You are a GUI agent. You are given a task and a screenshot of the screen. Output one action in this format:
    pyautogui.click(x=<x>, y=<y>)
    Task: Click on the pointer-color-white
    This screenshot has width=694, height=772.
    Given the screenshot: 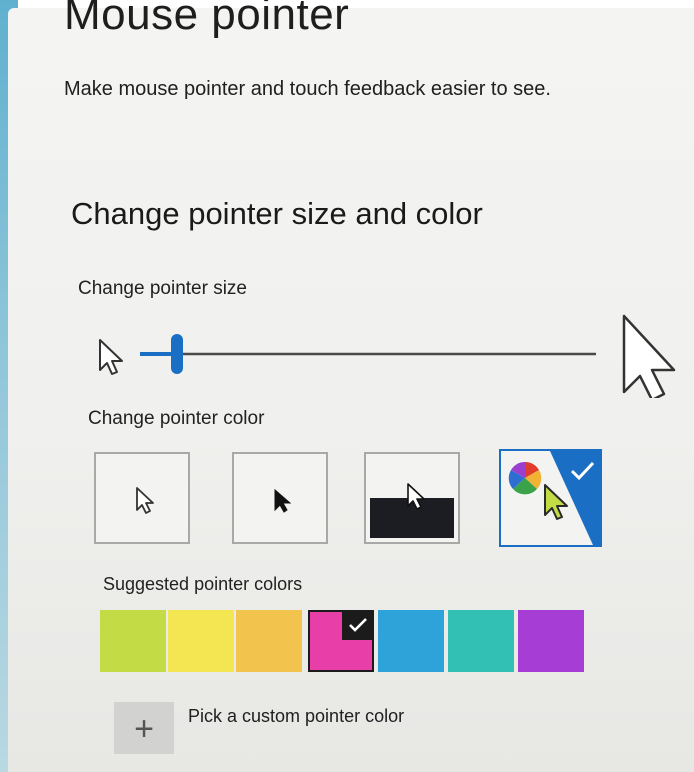 What is the action you would take?
    pyautogui.click(x=142, y=498)
    